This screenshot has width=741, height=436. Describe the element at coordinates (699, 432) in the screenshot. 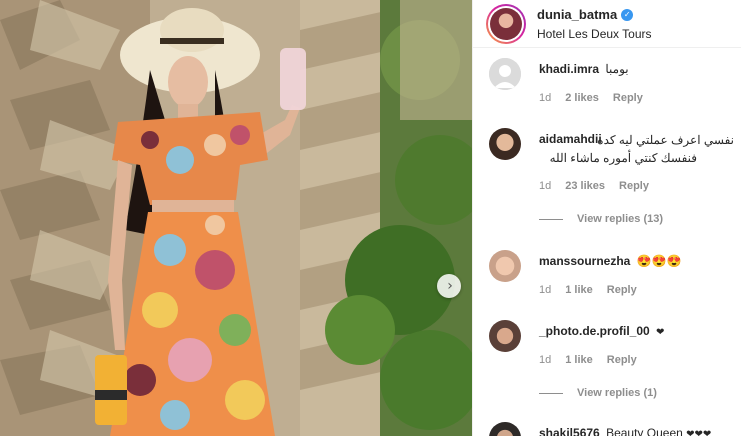

I see `comment-hearts: ❤❤❤` at that location.